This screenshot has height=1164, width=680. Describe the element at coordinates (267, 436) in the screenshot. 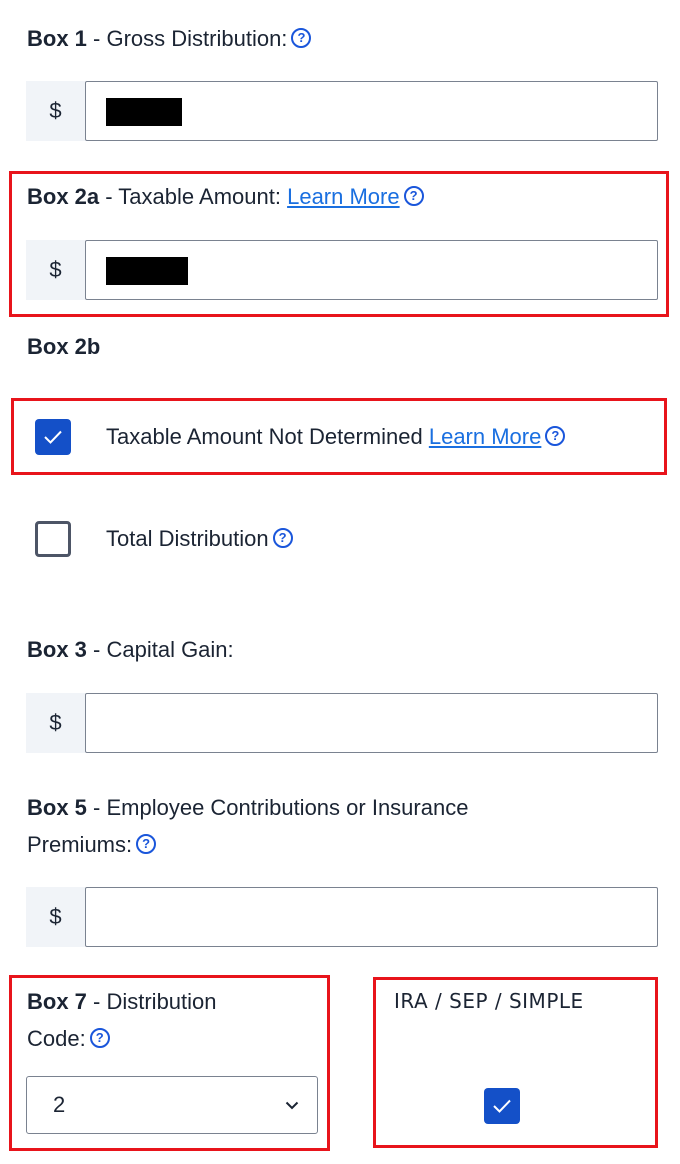

I see `taxable-not-determined-text: Taxable Amount Not Determined` at that location.